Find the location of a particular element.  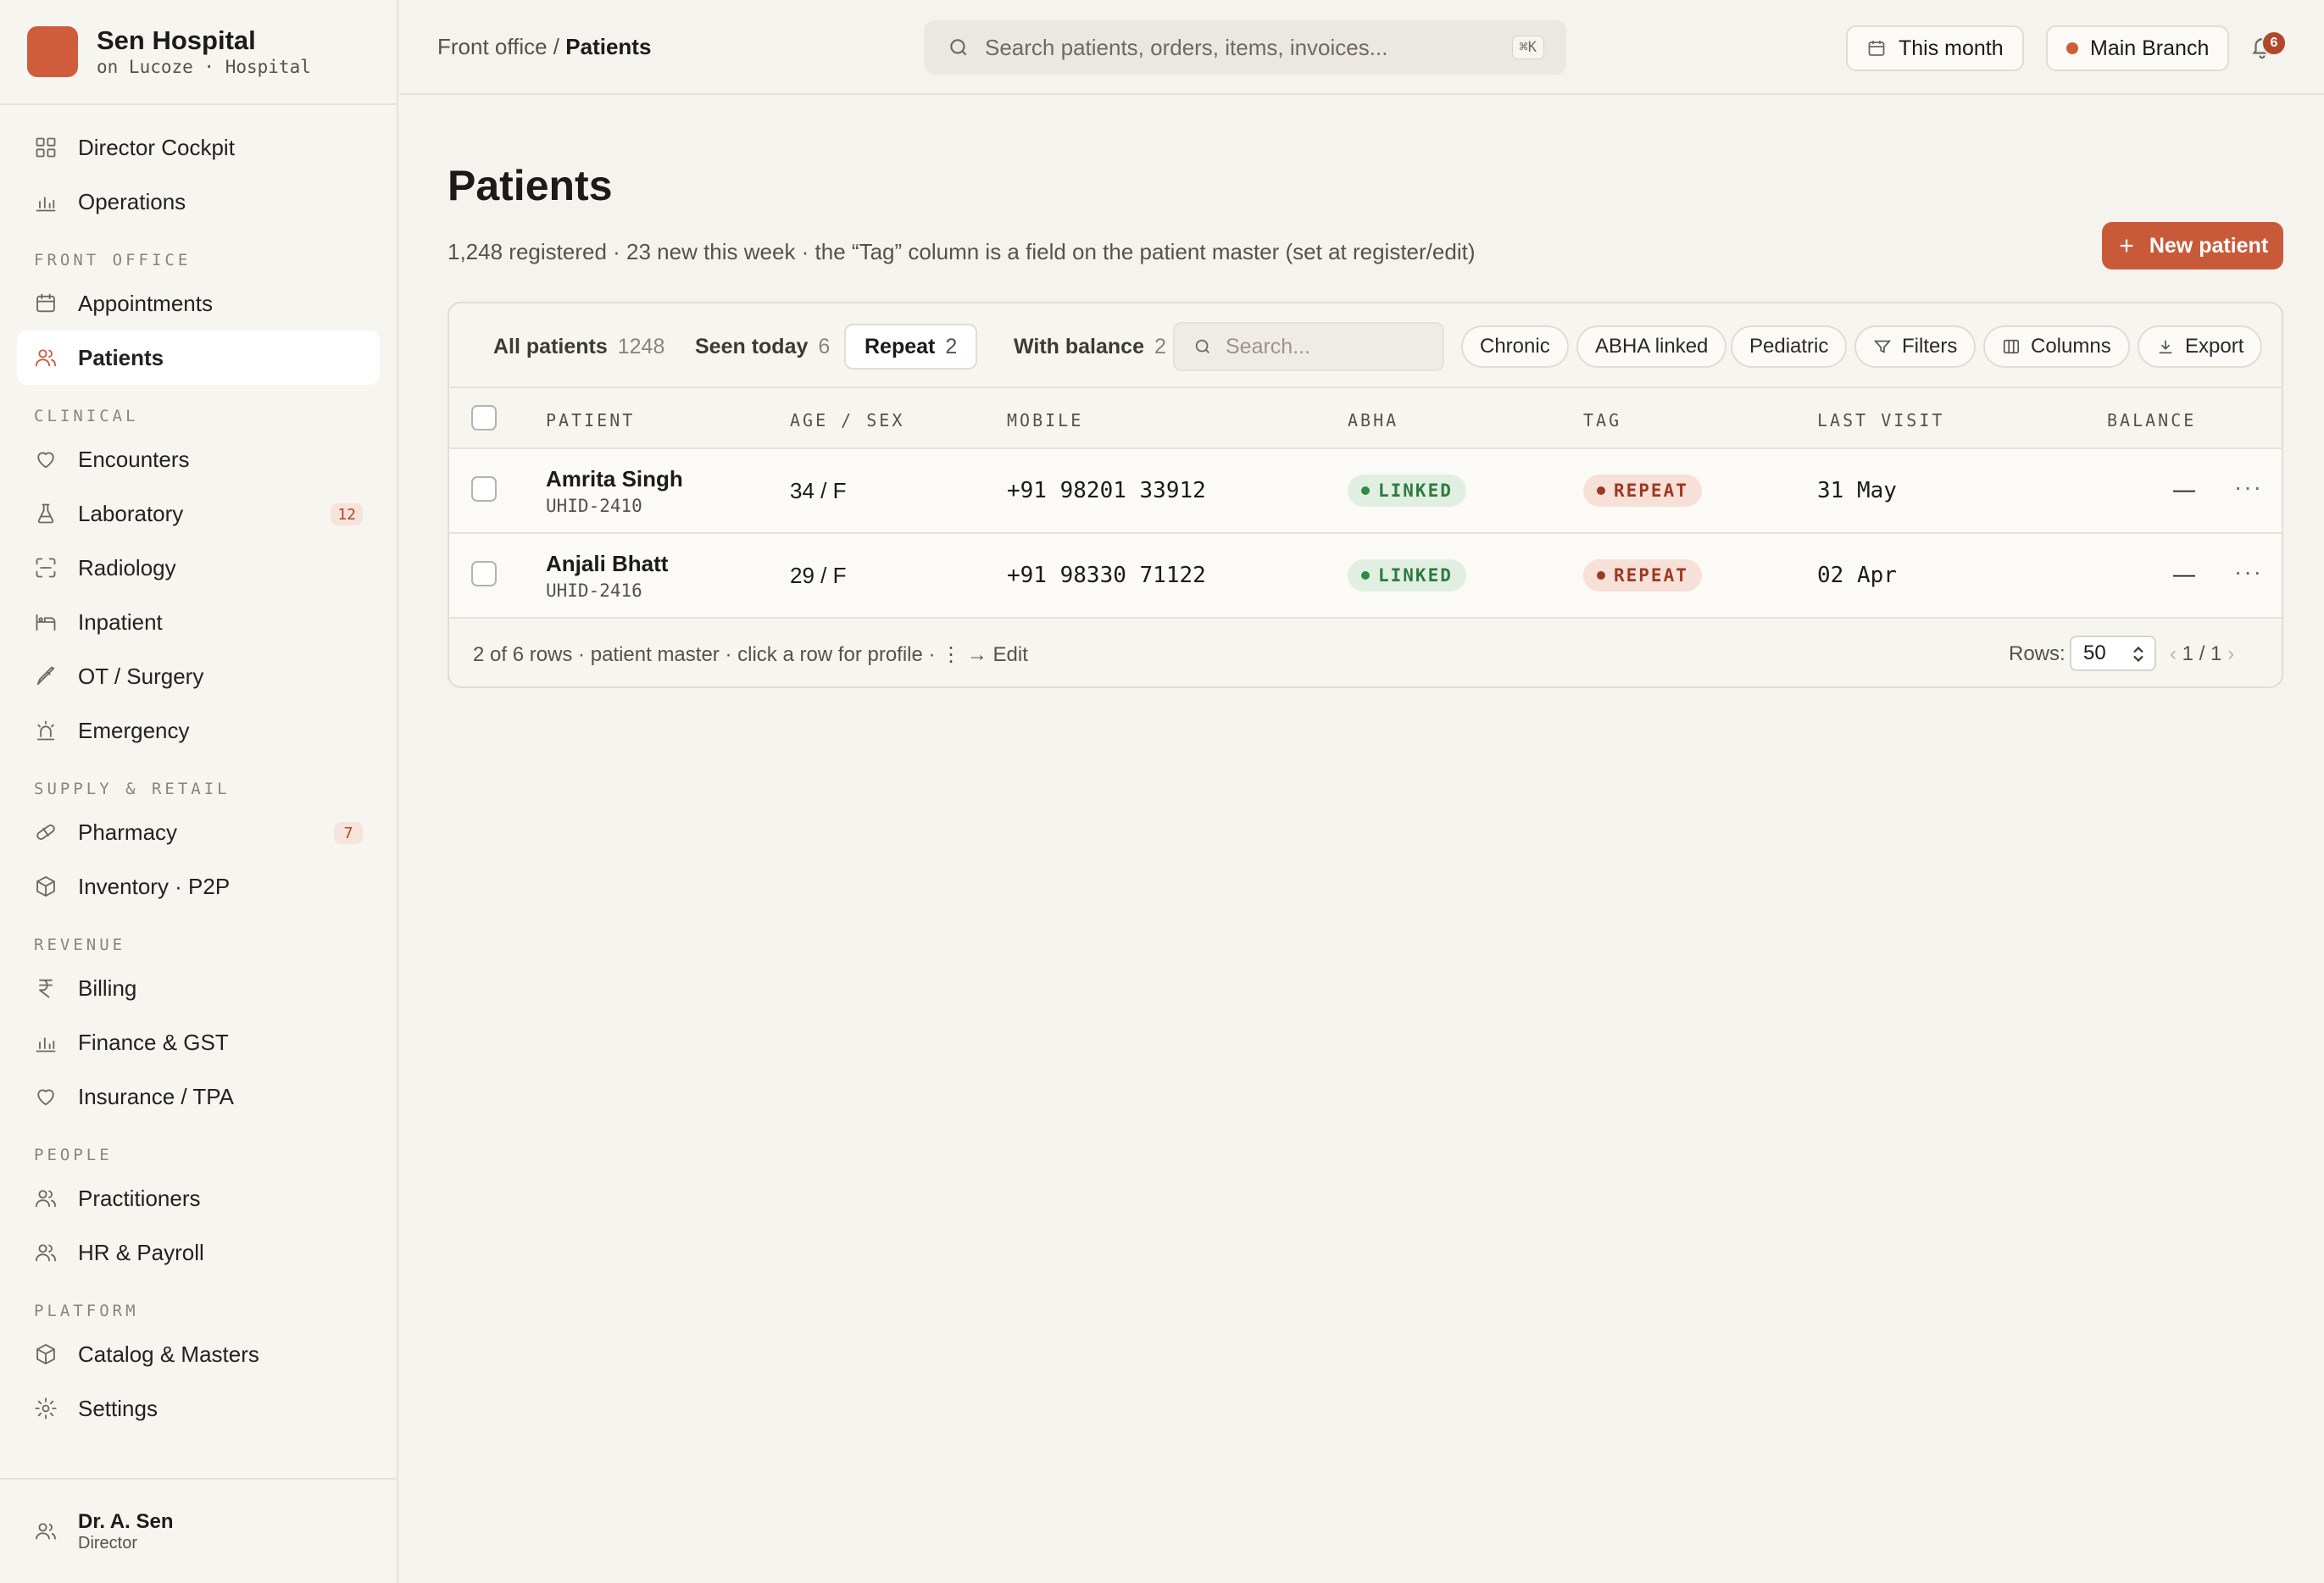

patient-cell: Amrita Singh UHID-2410 is located at coordinates (614, 491).